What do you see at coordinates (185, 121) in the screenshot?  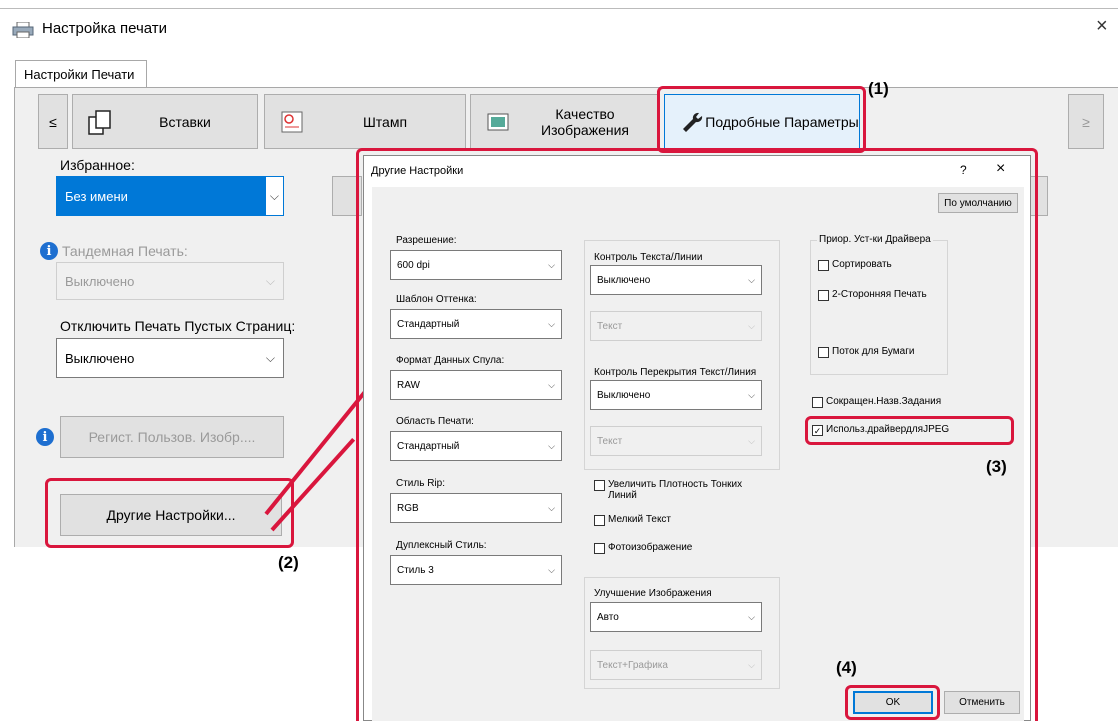 I see `tab-inserts-label: Вставки` at bounding box center [185, 121].